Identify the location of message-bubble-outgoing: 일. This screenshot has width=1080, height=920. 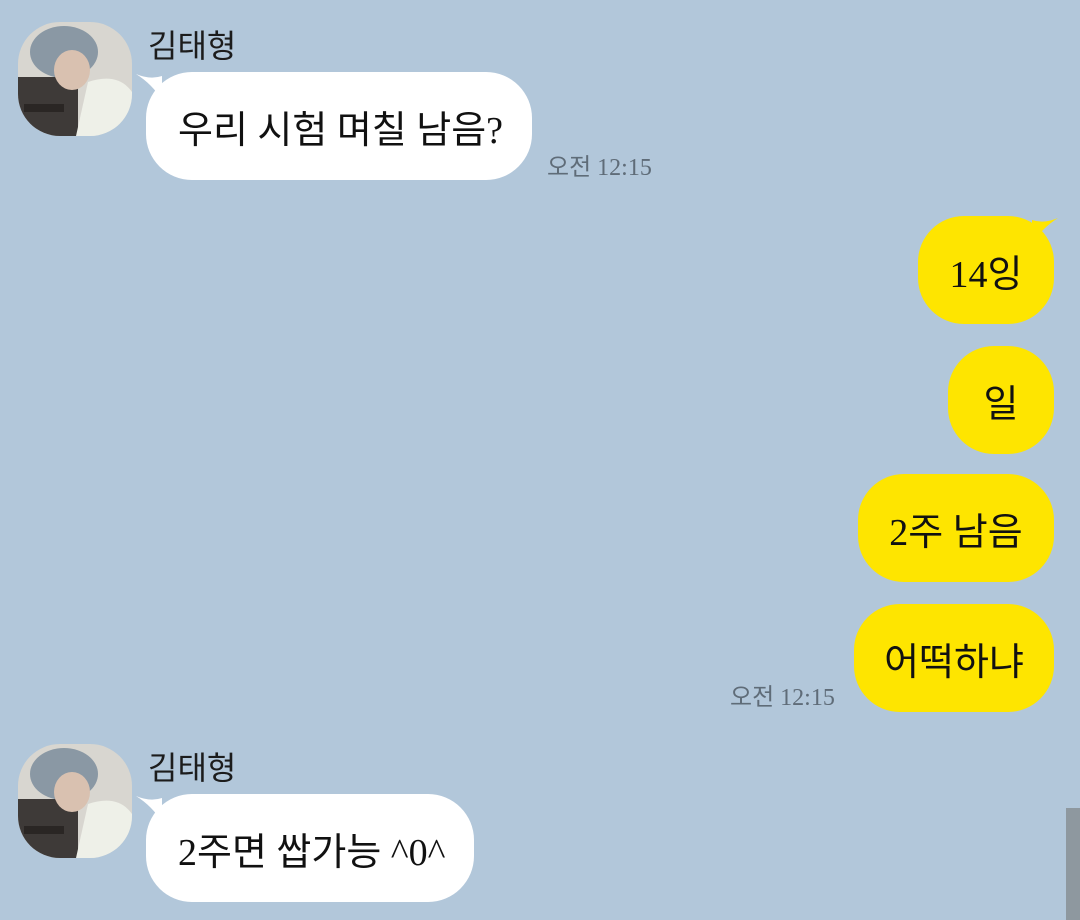
(1001, 400).